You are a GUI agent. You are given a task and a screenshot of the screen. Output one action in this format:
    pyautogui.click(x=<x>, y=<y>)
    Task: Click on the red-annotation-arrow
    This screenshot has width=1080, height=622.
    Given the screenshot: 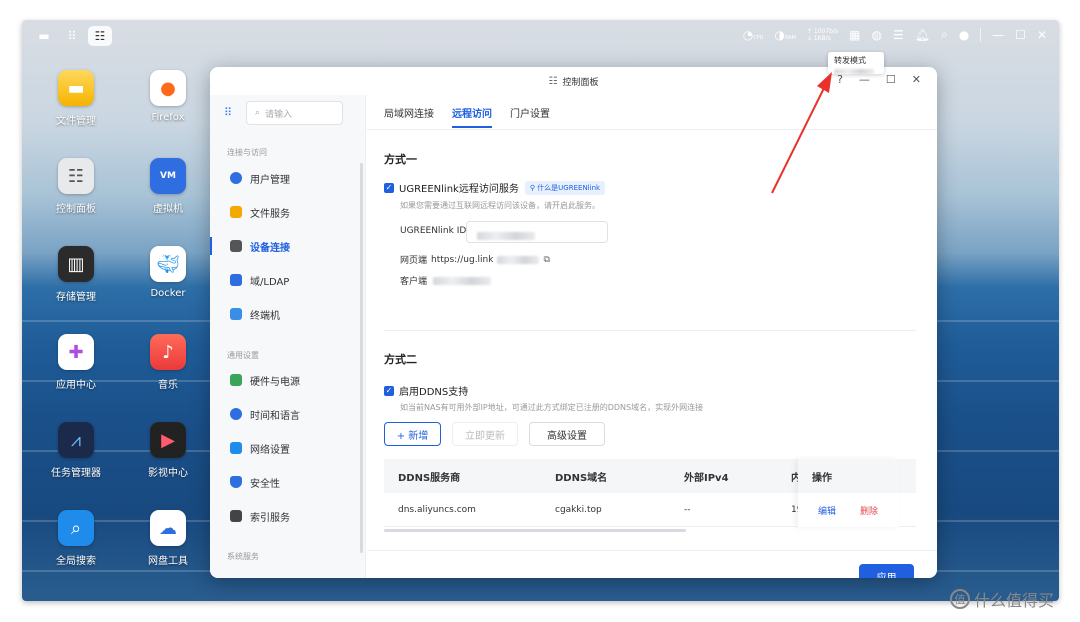 What is the action you would take?
    pyautogui.click(x=801, y=133)
    